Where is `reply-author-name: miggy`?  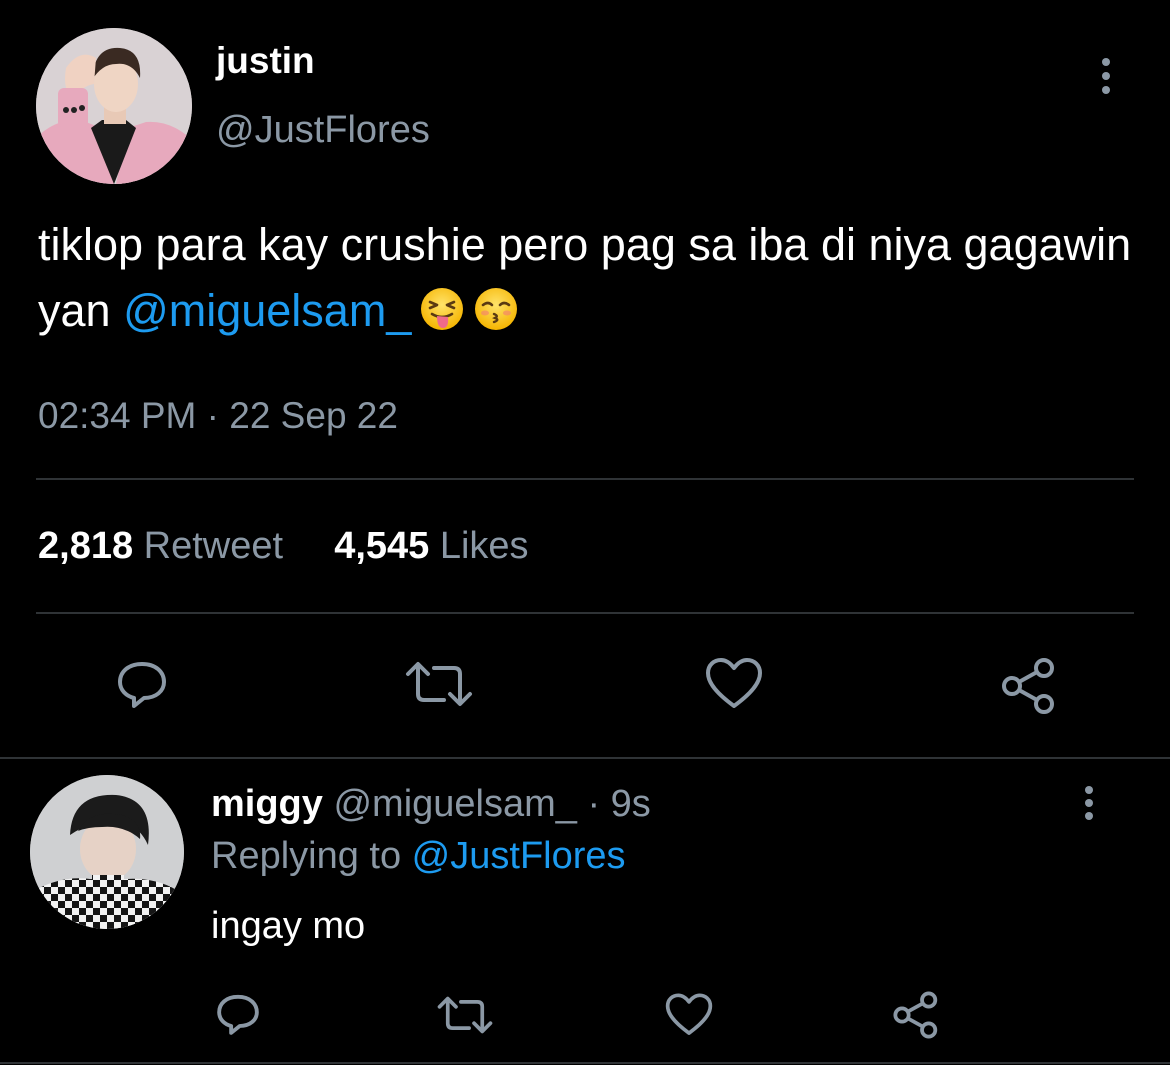
reply-author-name: miggy is located at coordinates (267, 804).